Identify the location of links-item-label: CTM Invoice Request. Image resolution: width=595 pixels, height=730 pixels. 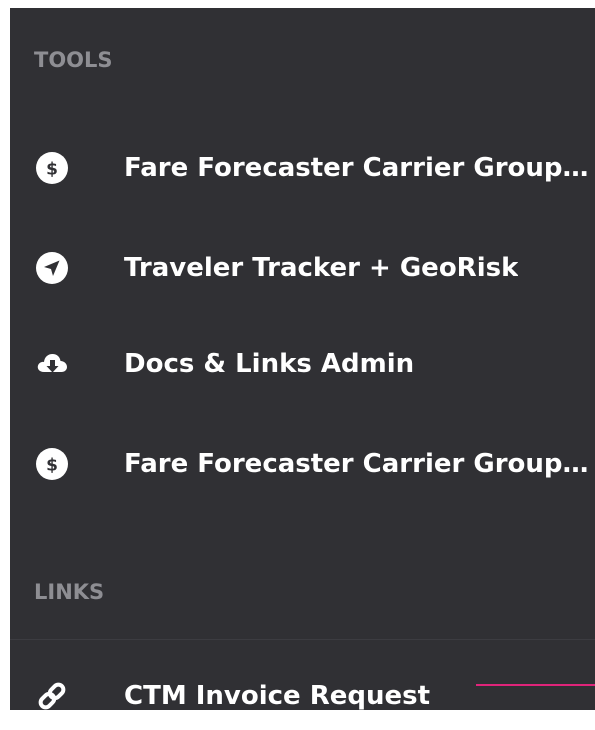
(277, 695).